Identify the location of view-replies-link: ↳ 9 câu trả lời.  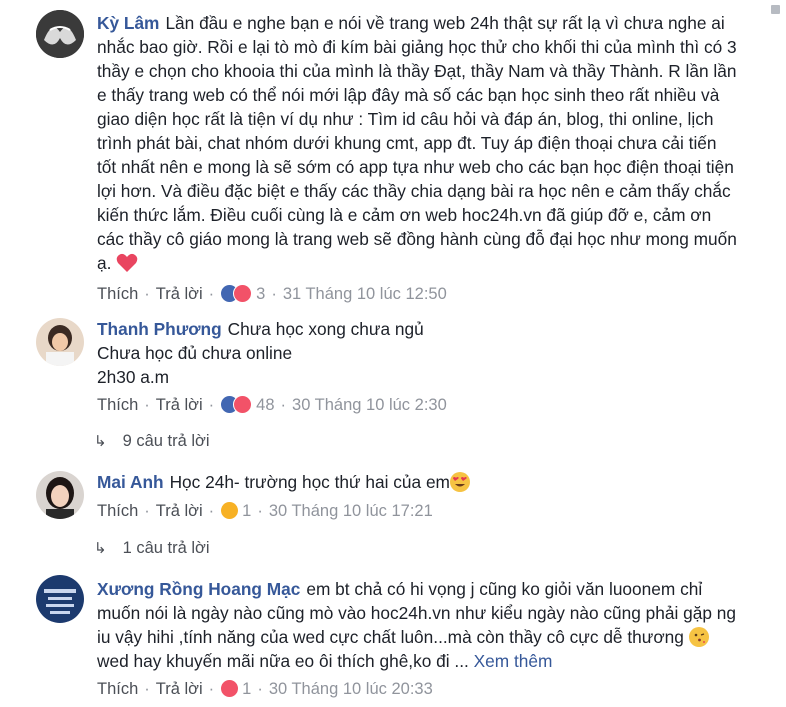
(152, 441).